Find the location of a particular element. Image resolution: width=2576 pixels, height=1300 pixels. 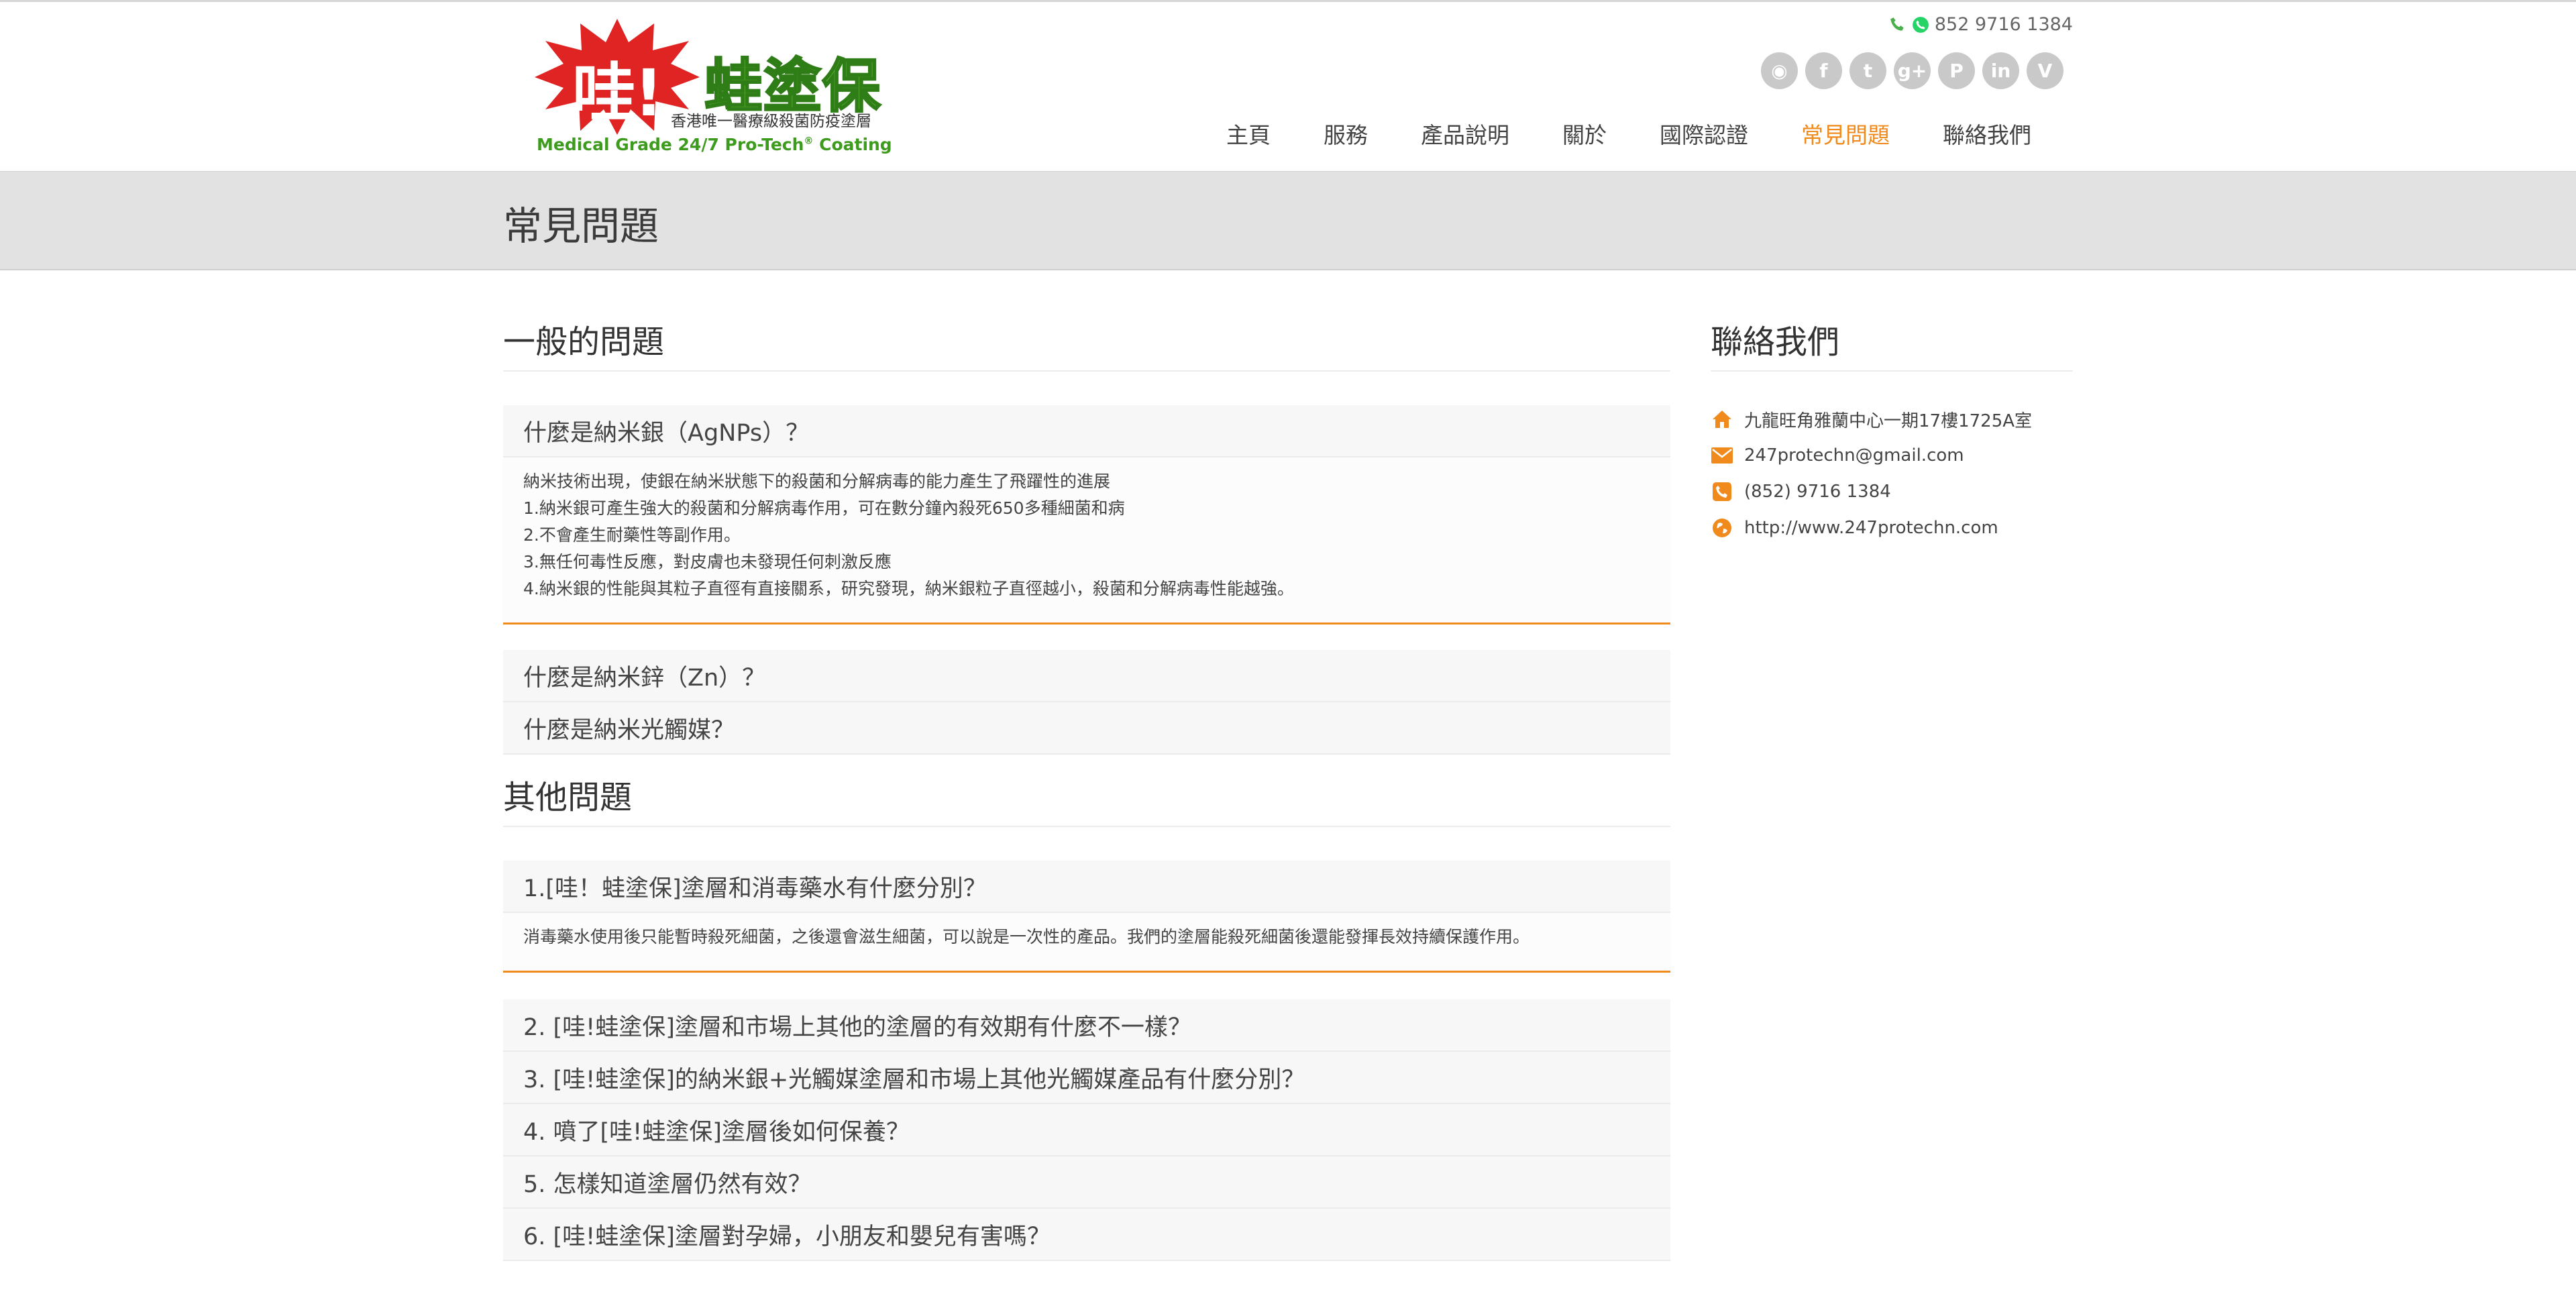

contact-website-text: http://www.247protechn.com is located at coordinates (1871, 528).